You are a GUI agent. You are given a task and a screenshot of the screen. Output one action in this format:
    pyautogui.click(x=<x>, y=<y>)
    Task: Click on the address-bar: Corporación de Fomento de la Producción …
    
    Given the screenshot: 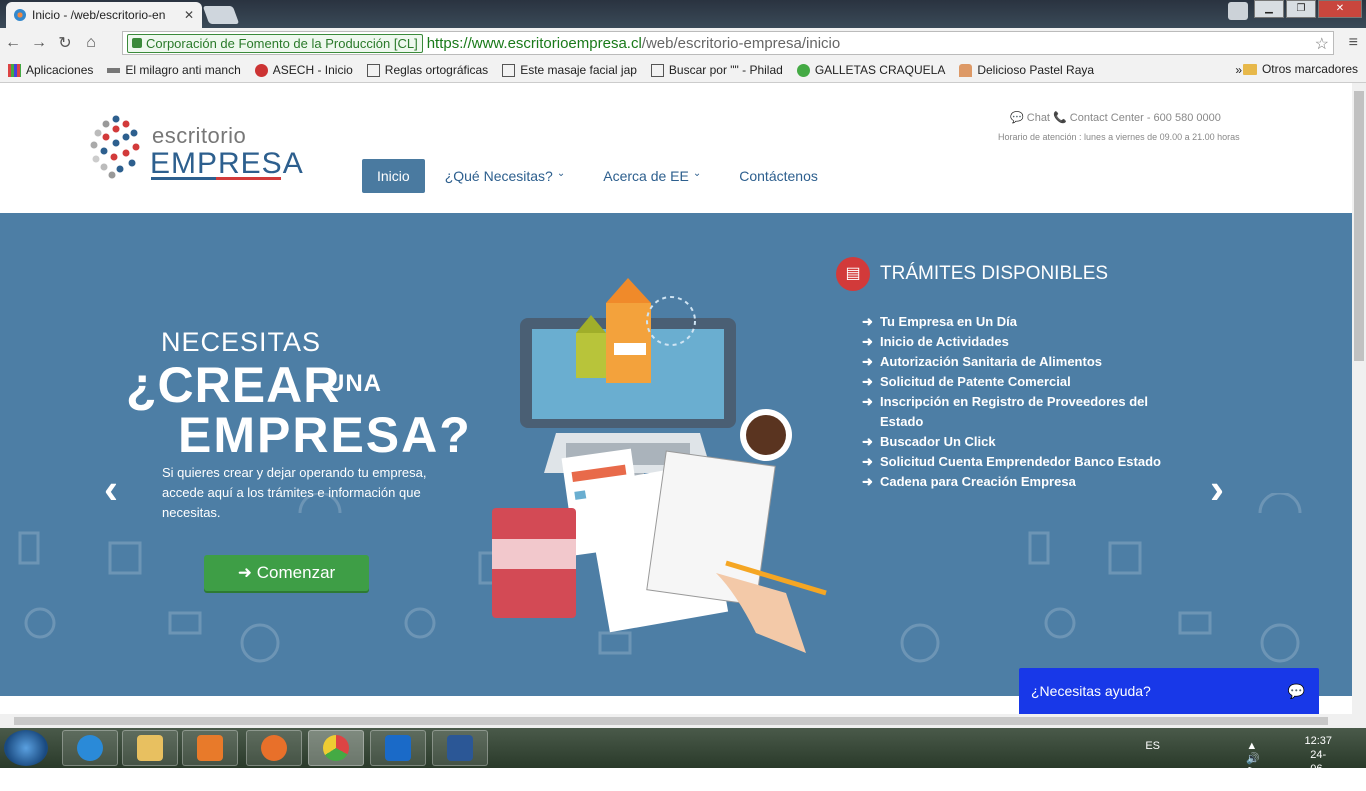 What is the action you would take?
    pyautogui.click(x=728, y=43)
    